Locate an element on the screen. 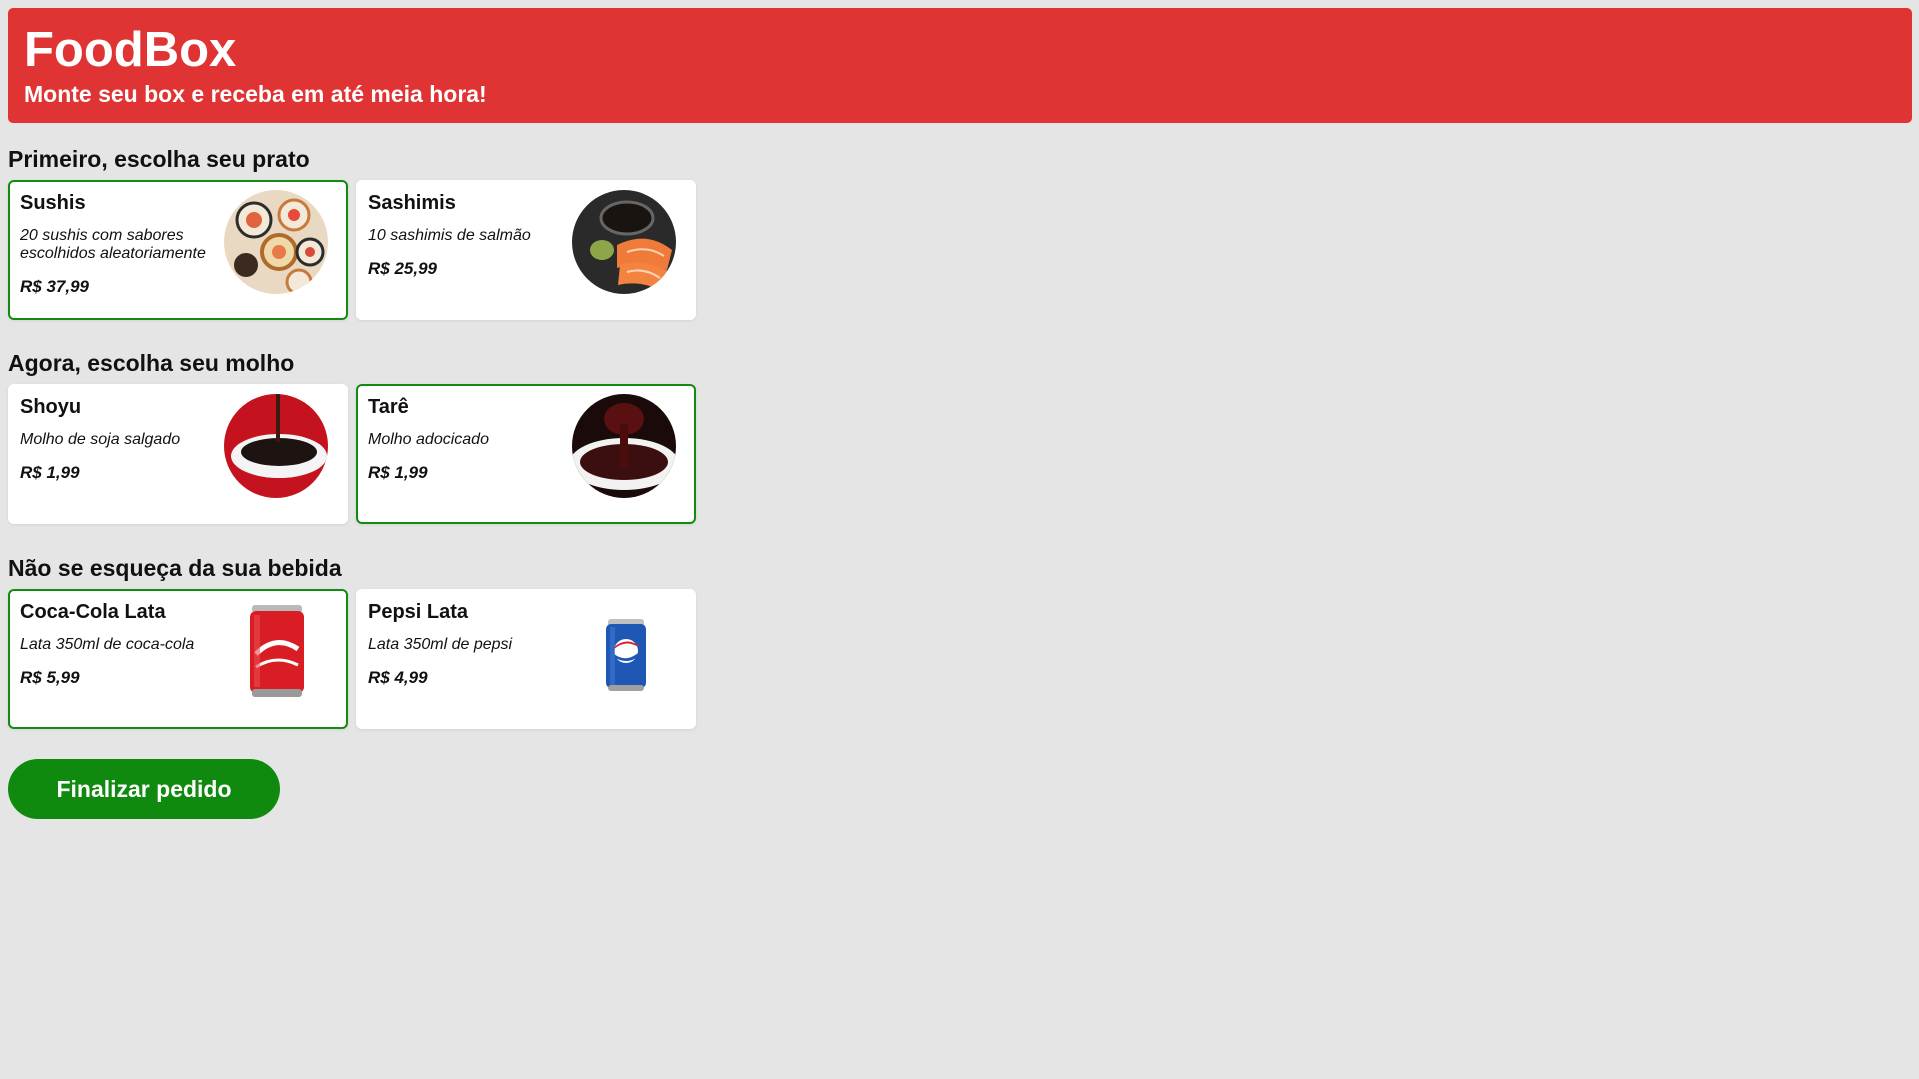 The height and width of the screenshot is (1079, 1919). option-description: Molho de soja salgado is located at coordinates (100, 439).